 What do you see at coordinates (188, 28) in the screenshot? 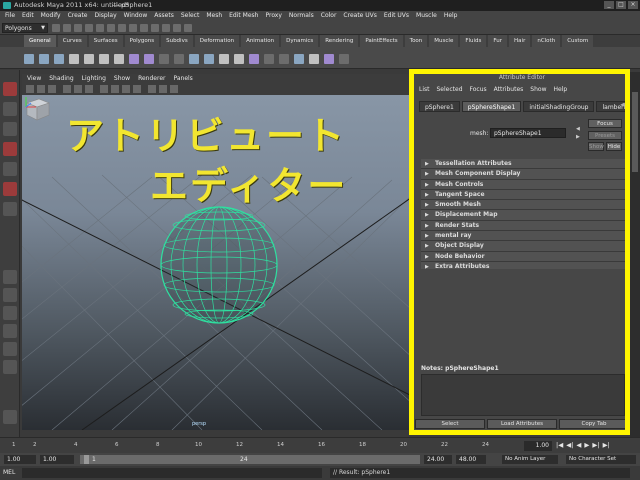
I see `render-settings-icon` at bounding box center [188, 28].